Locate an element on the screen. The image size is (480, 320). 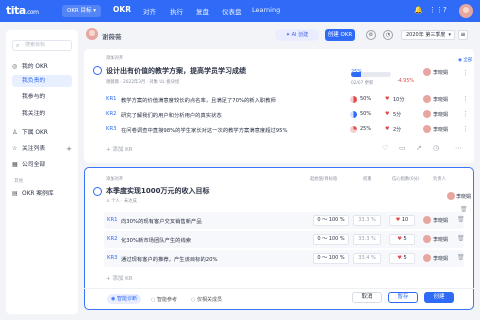
sidebar-item-my-okr: ◎ 我的 OKR is located at coordinates (42, 67).